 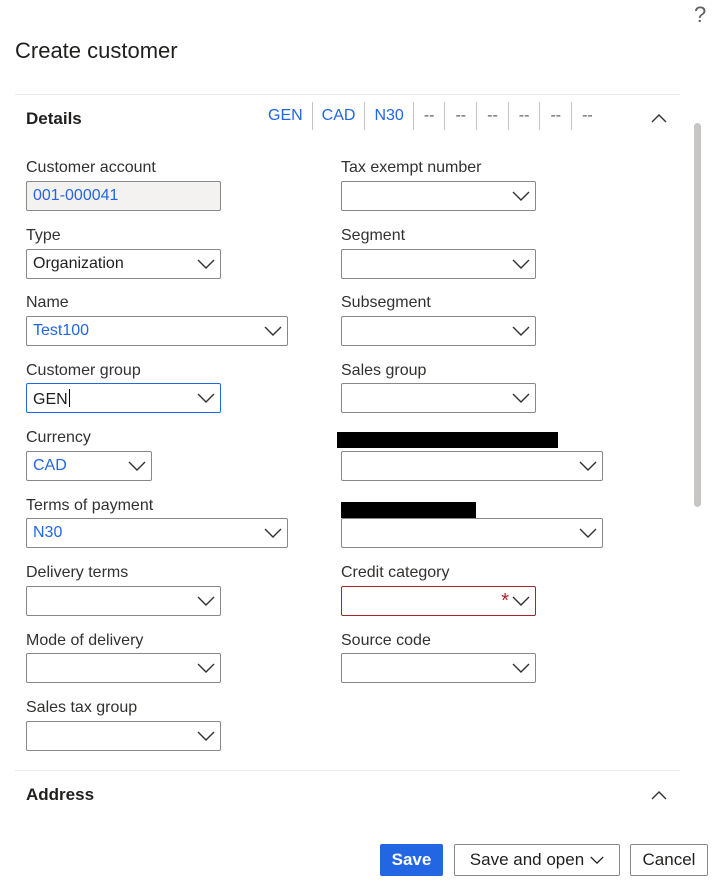 I want to click on tax-exempt-number-label: Tax exempt number, so click(x=411, y=167).